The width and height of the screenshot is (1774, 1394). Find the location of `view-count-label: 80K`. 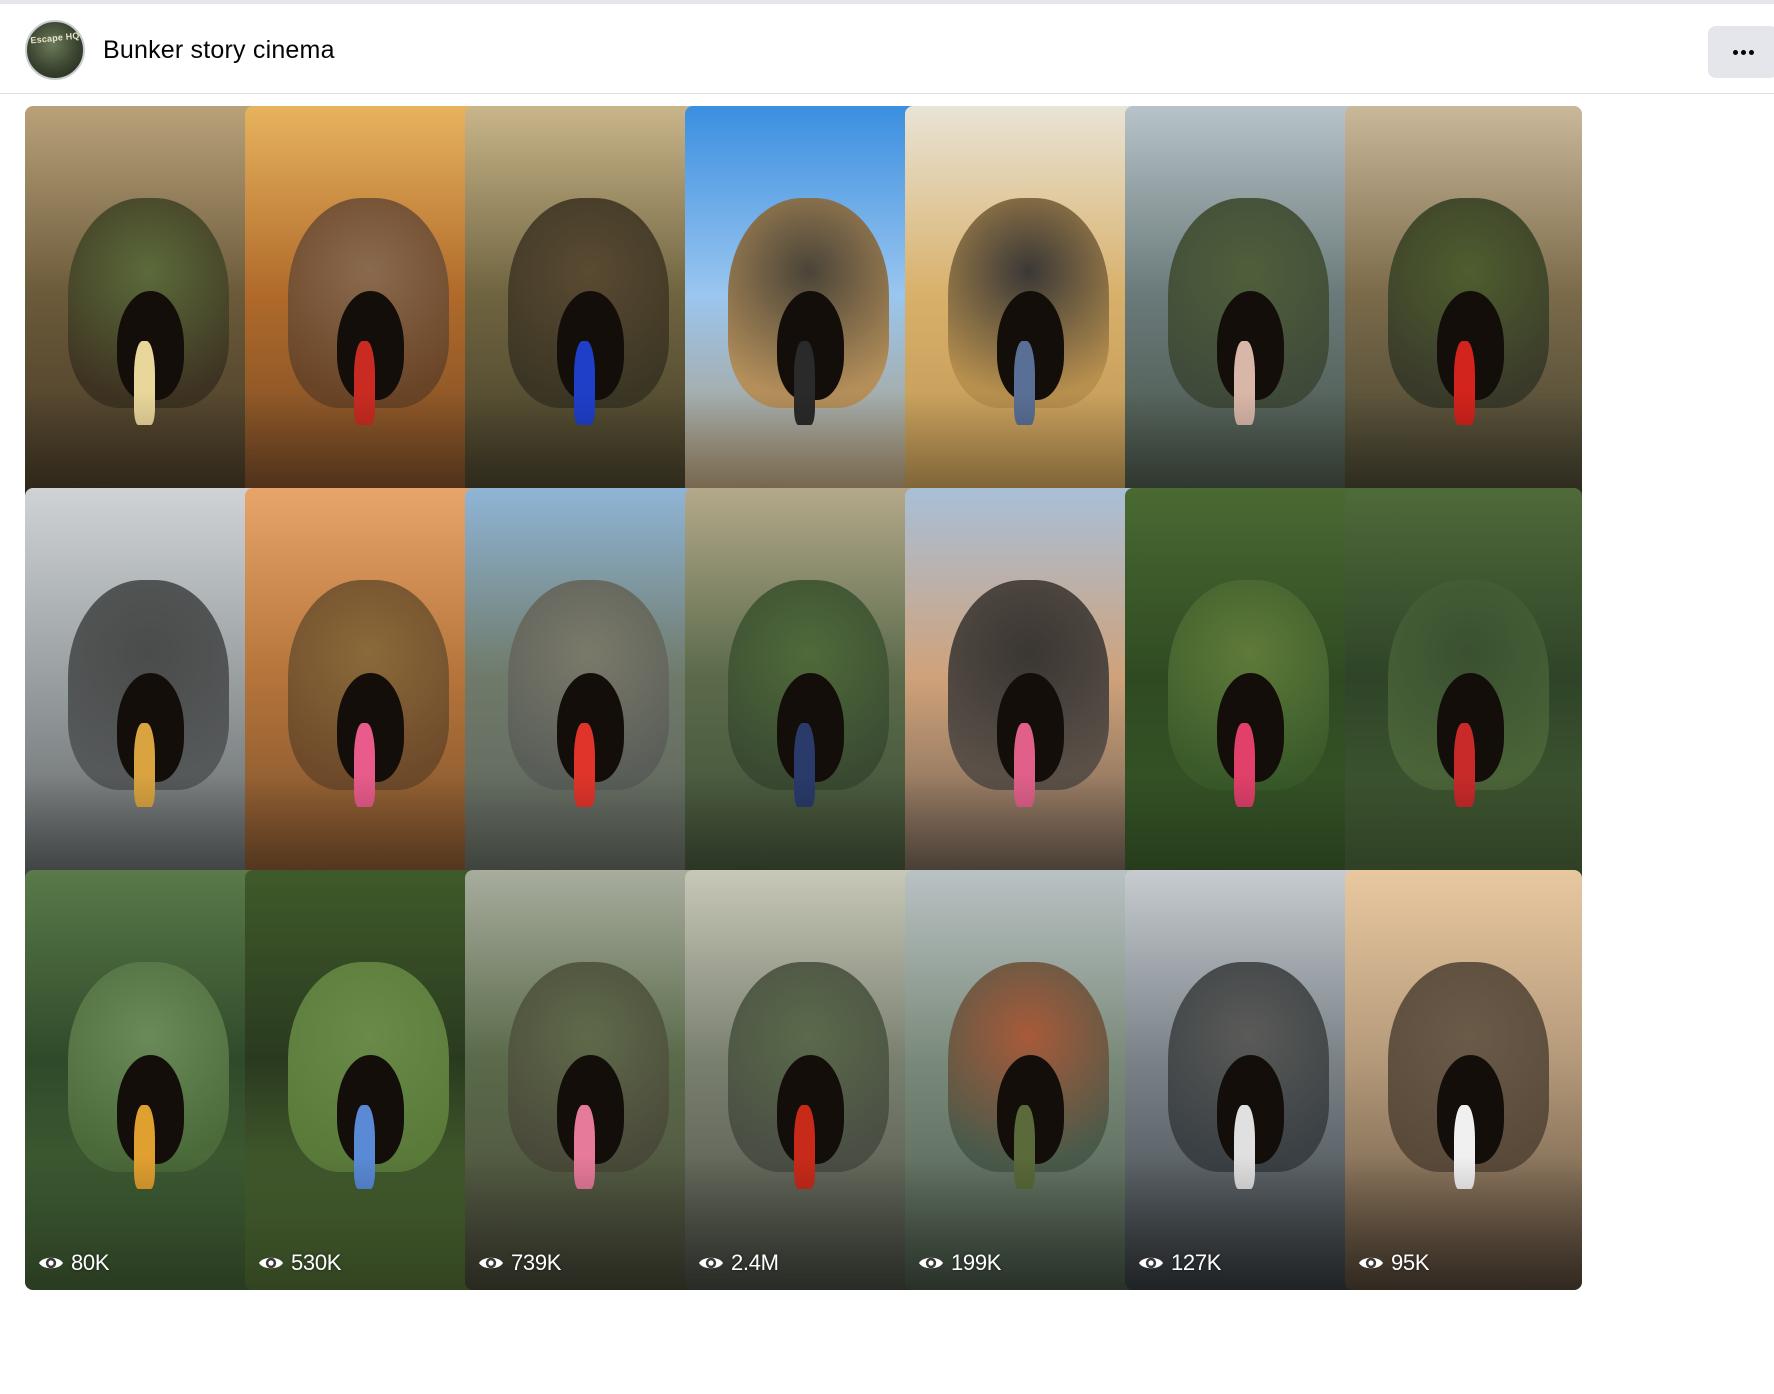

view-count-label: 80K is located at coordinates (90, 1262).